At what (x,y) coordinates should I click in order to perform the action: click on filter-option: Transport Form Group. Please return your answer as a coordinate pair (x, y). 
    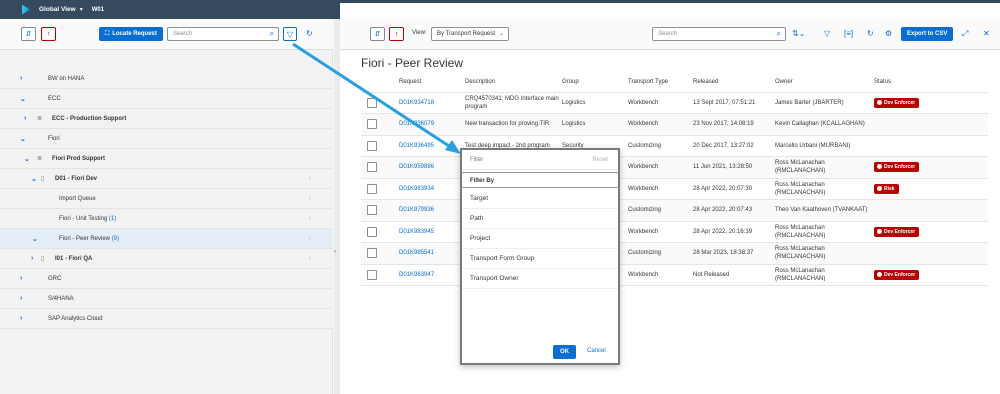
    Looking at the image, I should click on (540, 259).